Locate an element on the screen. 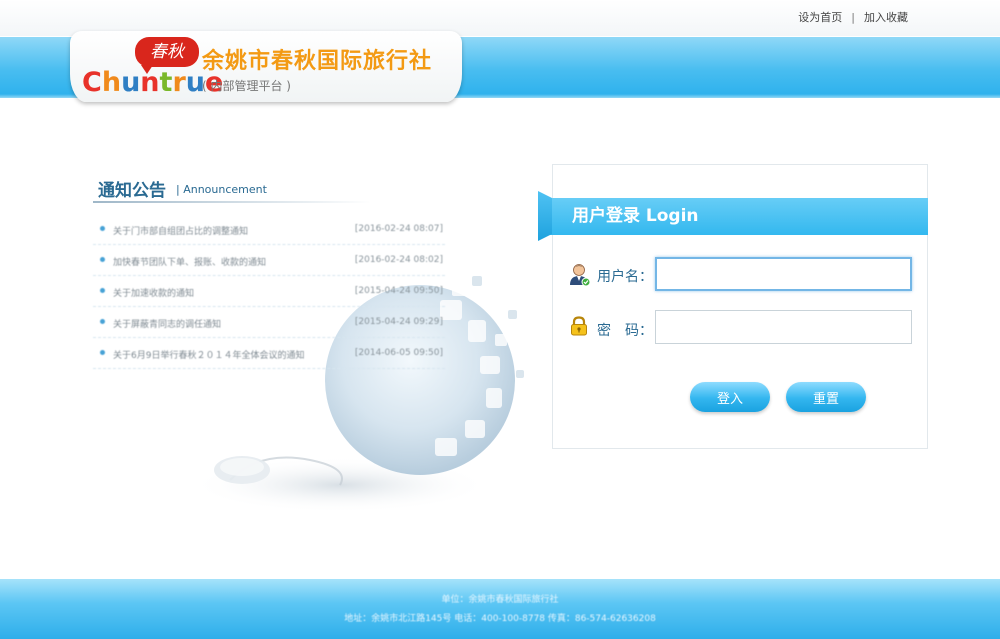  password-label: 密 码： is located at coordinates (625, 331).